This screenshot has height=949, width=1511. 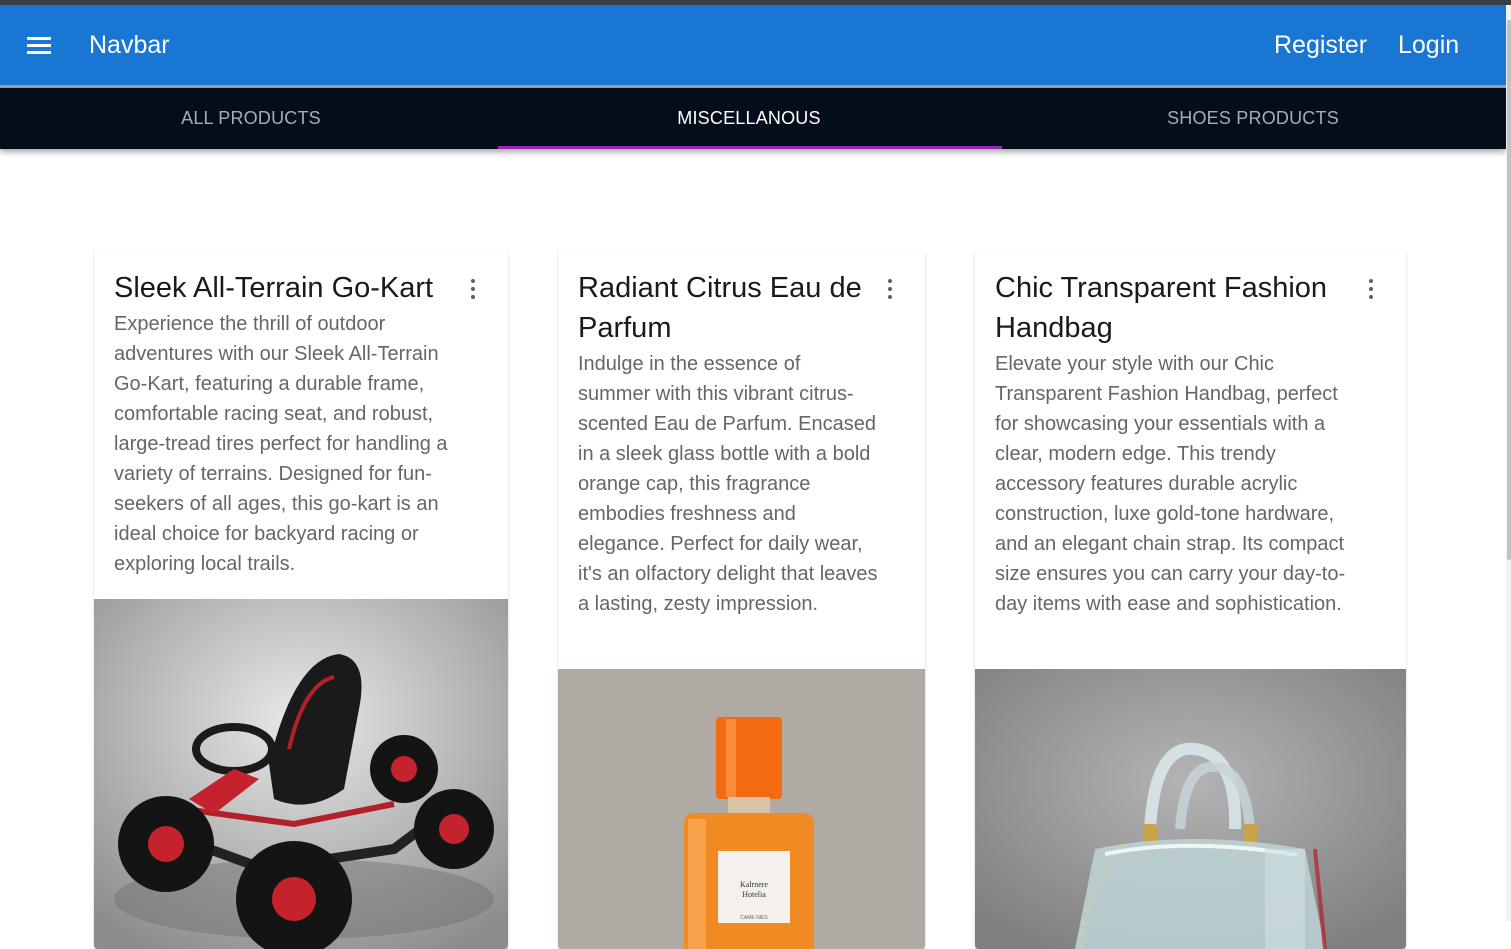 I want to click on tab-indicator, so click(x=750, y=147).